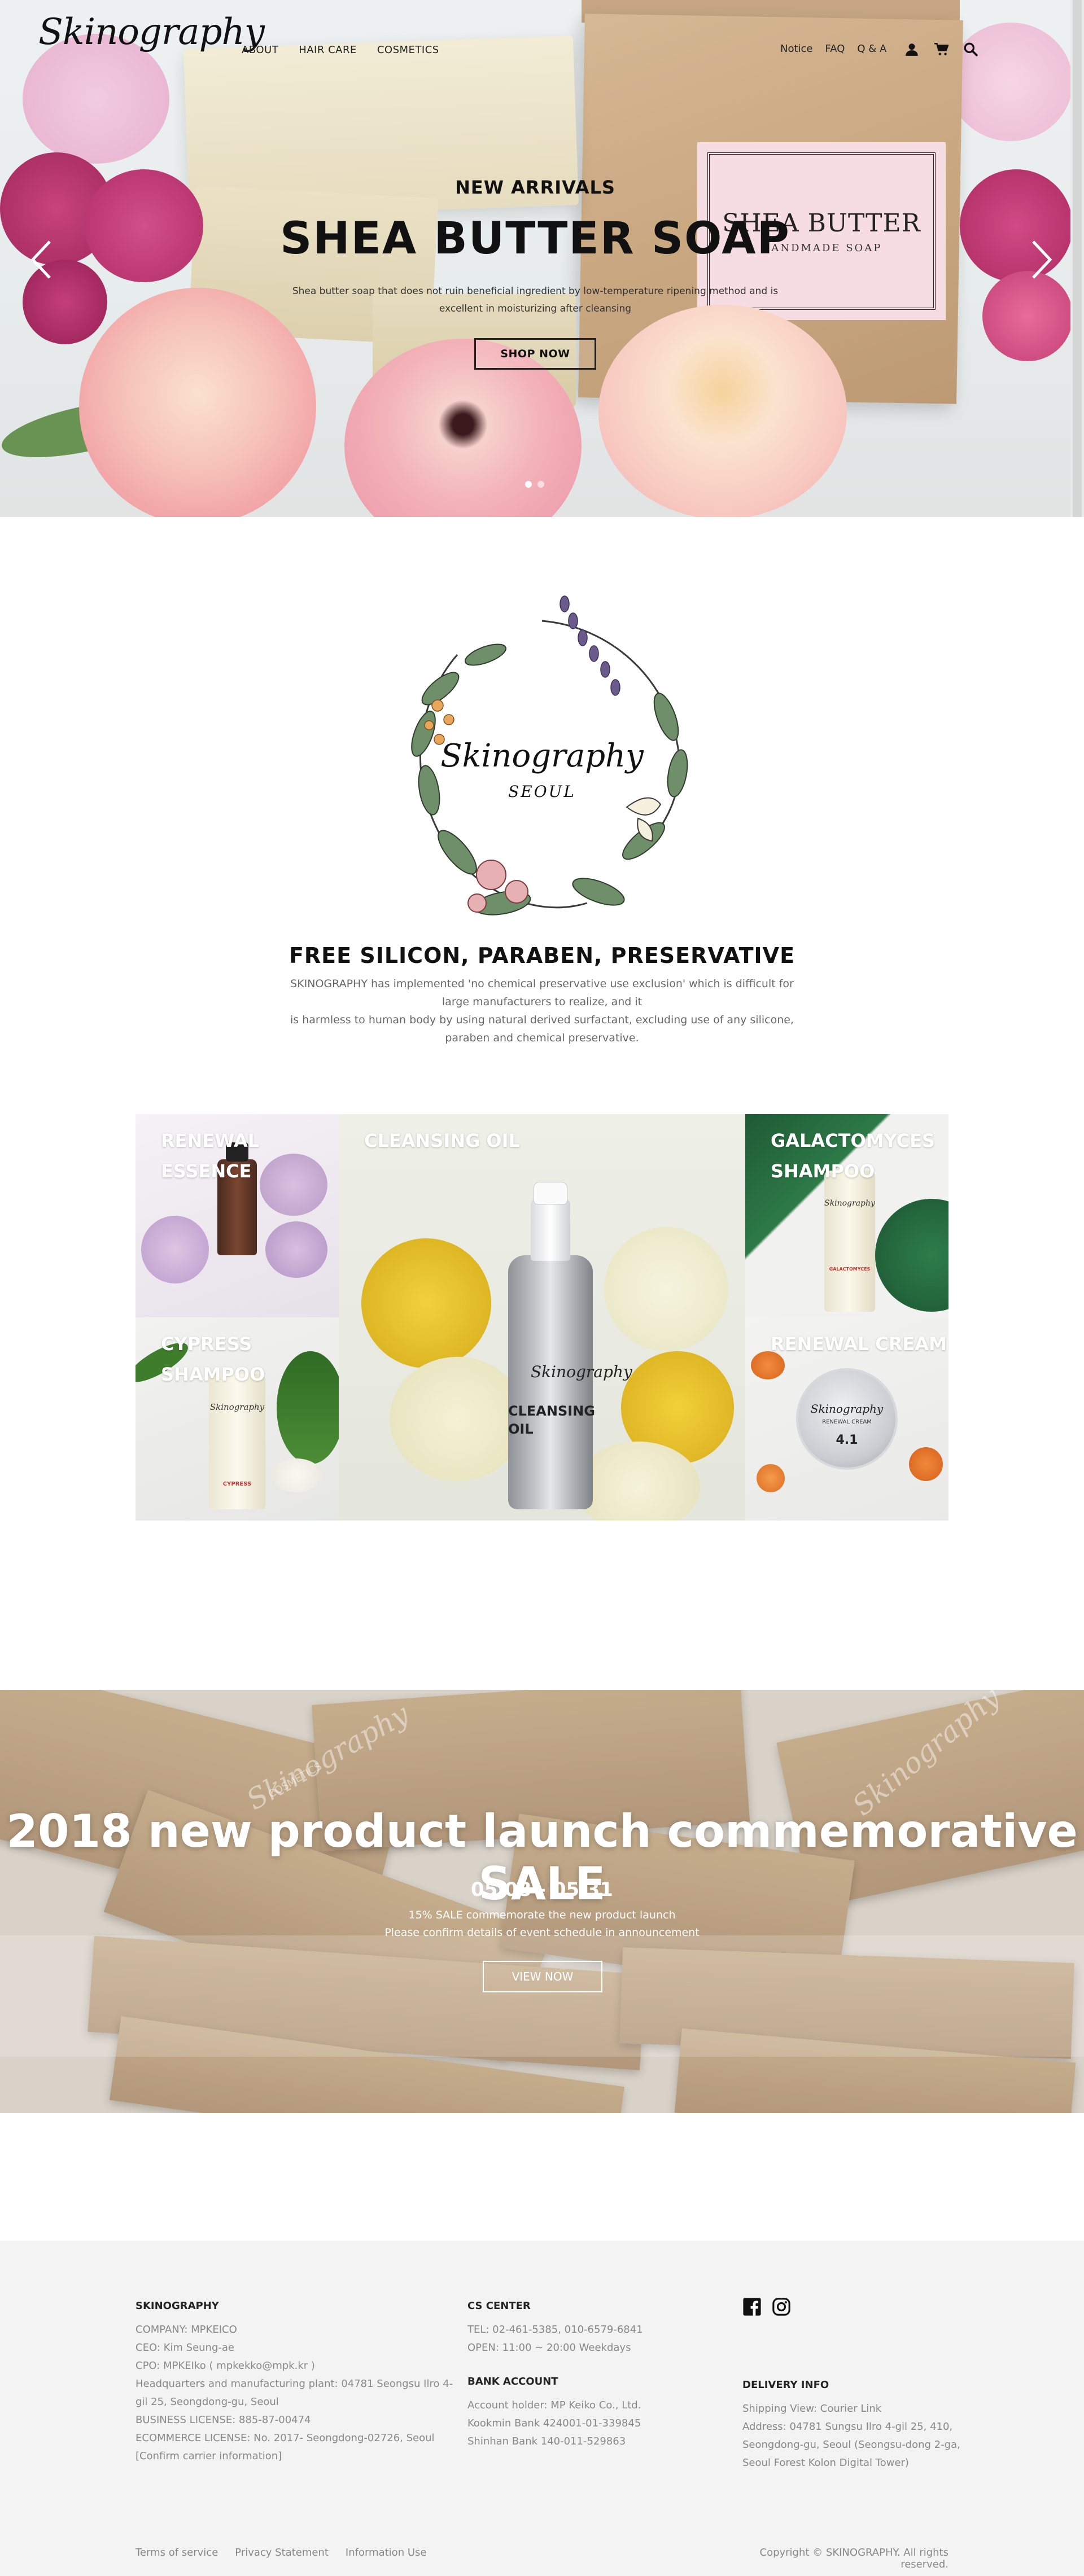 The width and height of the screenshot is (1084, 2576). I want to click on wreath-logo-city: SEOUL, so click(542, 791).